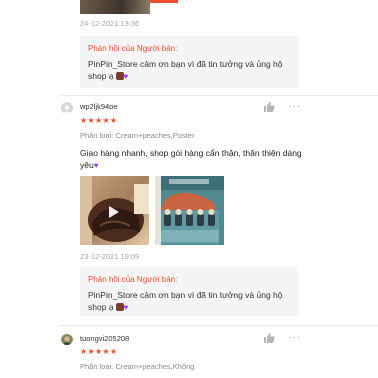 The height and width of the screenshot is (378, 378). What do you see at coordinates (115, 7) in the screenshot?
I see `review-photo-partial` at bounding box center [115, 7].